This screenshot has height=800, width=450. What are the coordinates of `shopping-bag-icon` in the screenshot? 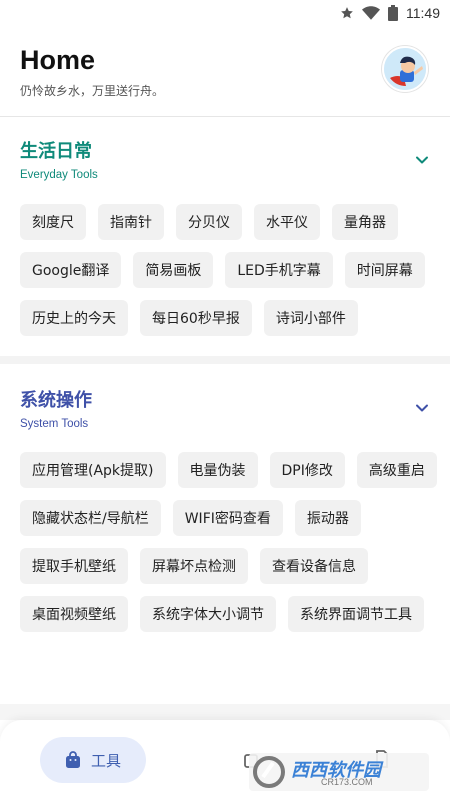 It's located at (72, 759).